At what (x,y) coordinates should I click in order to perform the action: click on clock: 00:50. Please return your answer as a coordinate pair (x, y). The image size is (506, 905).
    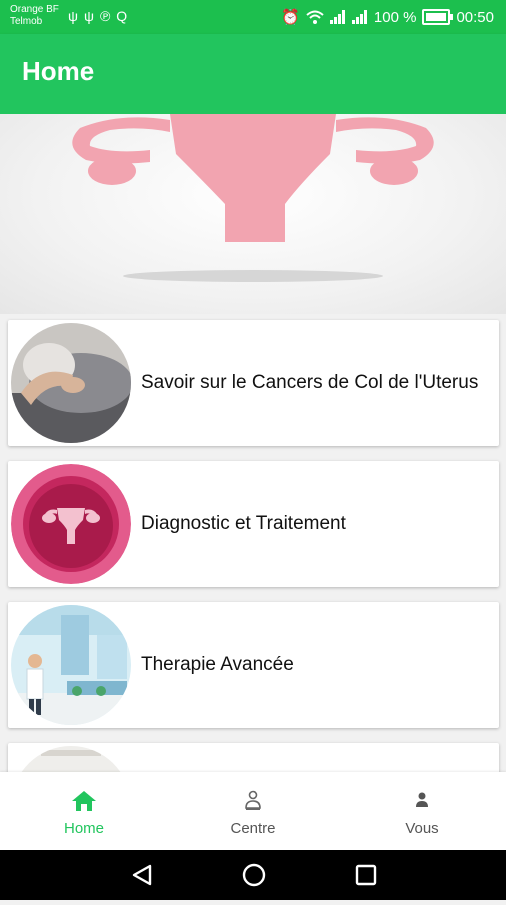
    Looking at the image, I should click on (475, 17).